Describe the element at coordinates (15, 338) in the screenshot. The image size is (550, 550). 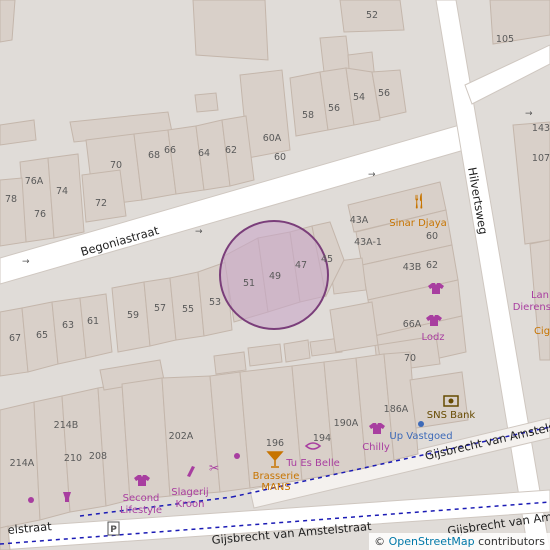
I see `house-number: 67` at that location.